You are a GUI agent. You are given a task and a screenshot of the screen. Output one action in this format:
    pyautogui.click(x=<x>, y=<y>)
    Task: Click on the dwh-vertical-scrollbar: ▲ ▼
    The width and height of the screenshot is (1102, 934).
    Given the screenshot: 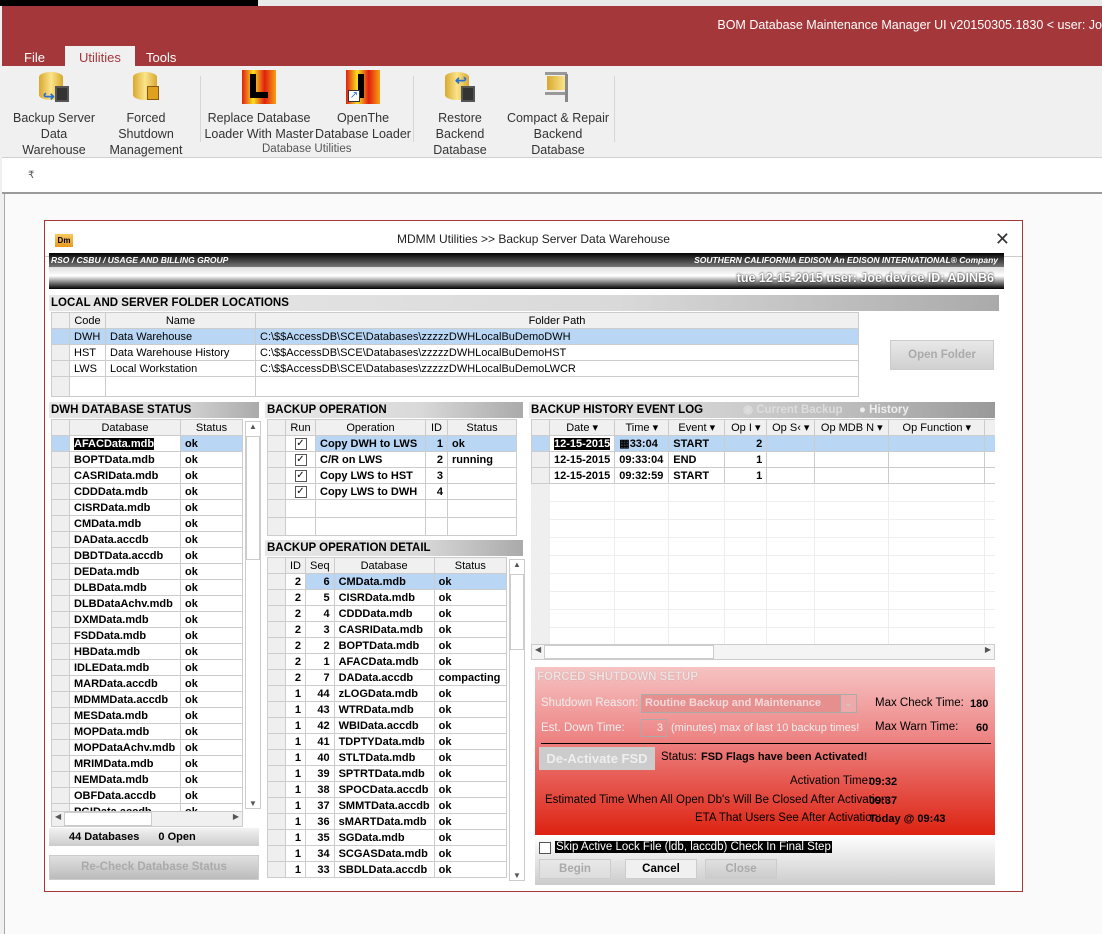 What is the action you would take?
    pyautogui.click(x=253, y=615)
    